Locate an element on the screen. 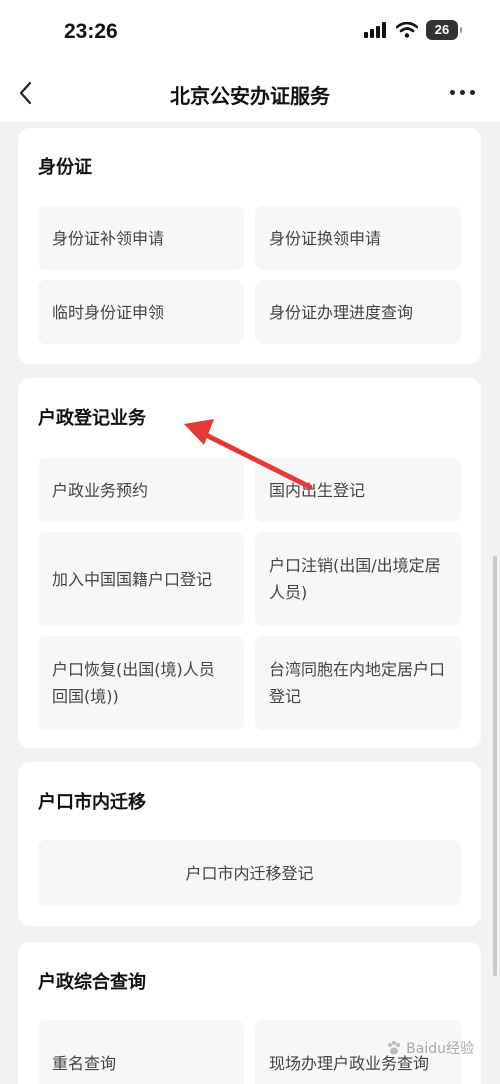  nav-bar: 北京公安办证服务 is located at coordinates (250, 92).